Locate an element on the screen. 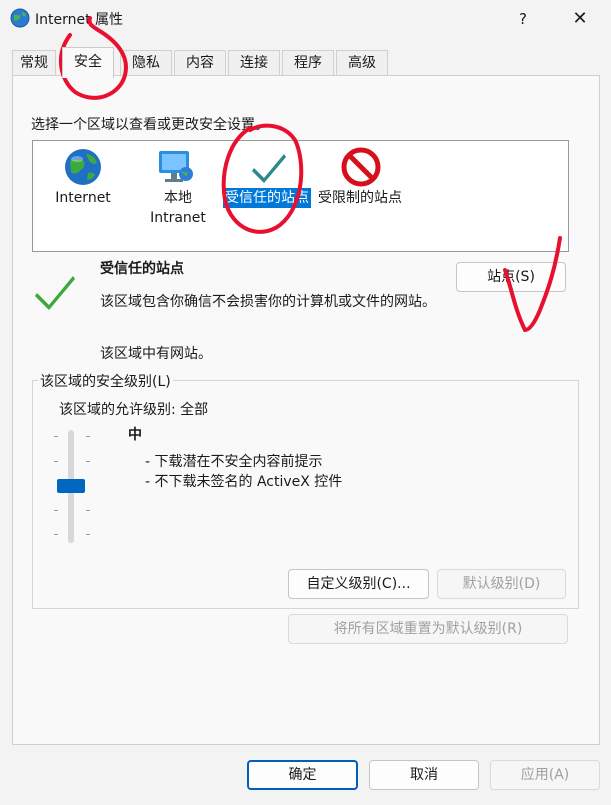 Image resolution: width=611 pixels, height=805 pixels. level-detail-item: - 不下载未签名的 ActiveX 控件 is located at coordinates (244, 482).